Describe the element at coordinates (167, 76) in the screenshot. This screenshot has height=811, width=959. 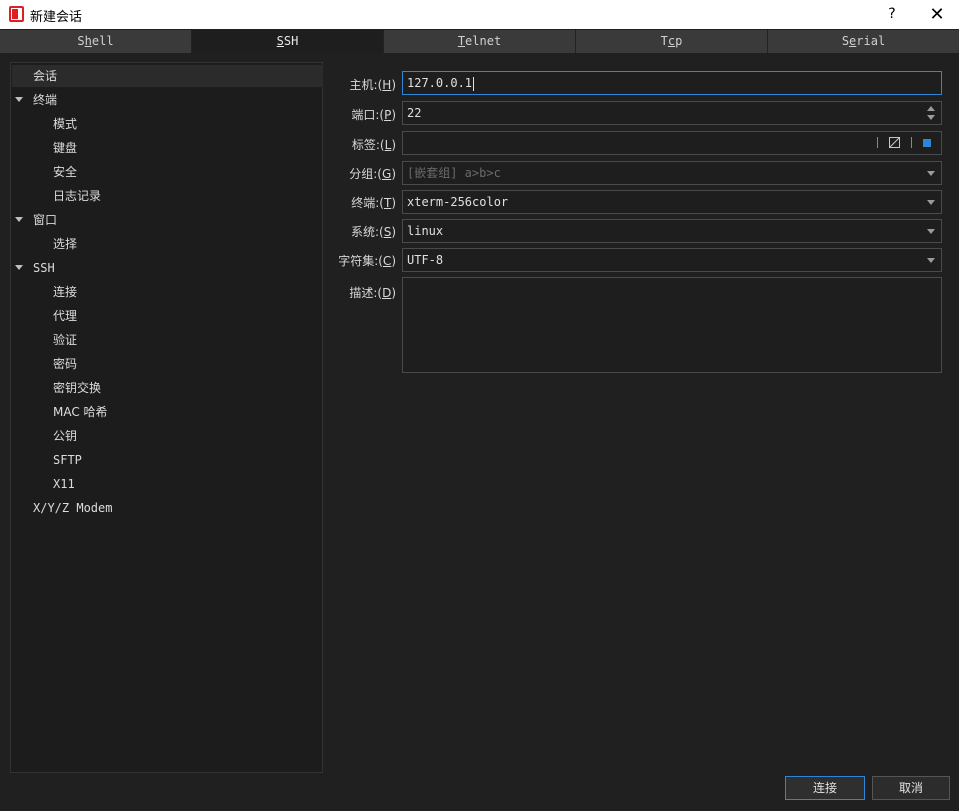
I see `tree-item-session: 会话` at that location.